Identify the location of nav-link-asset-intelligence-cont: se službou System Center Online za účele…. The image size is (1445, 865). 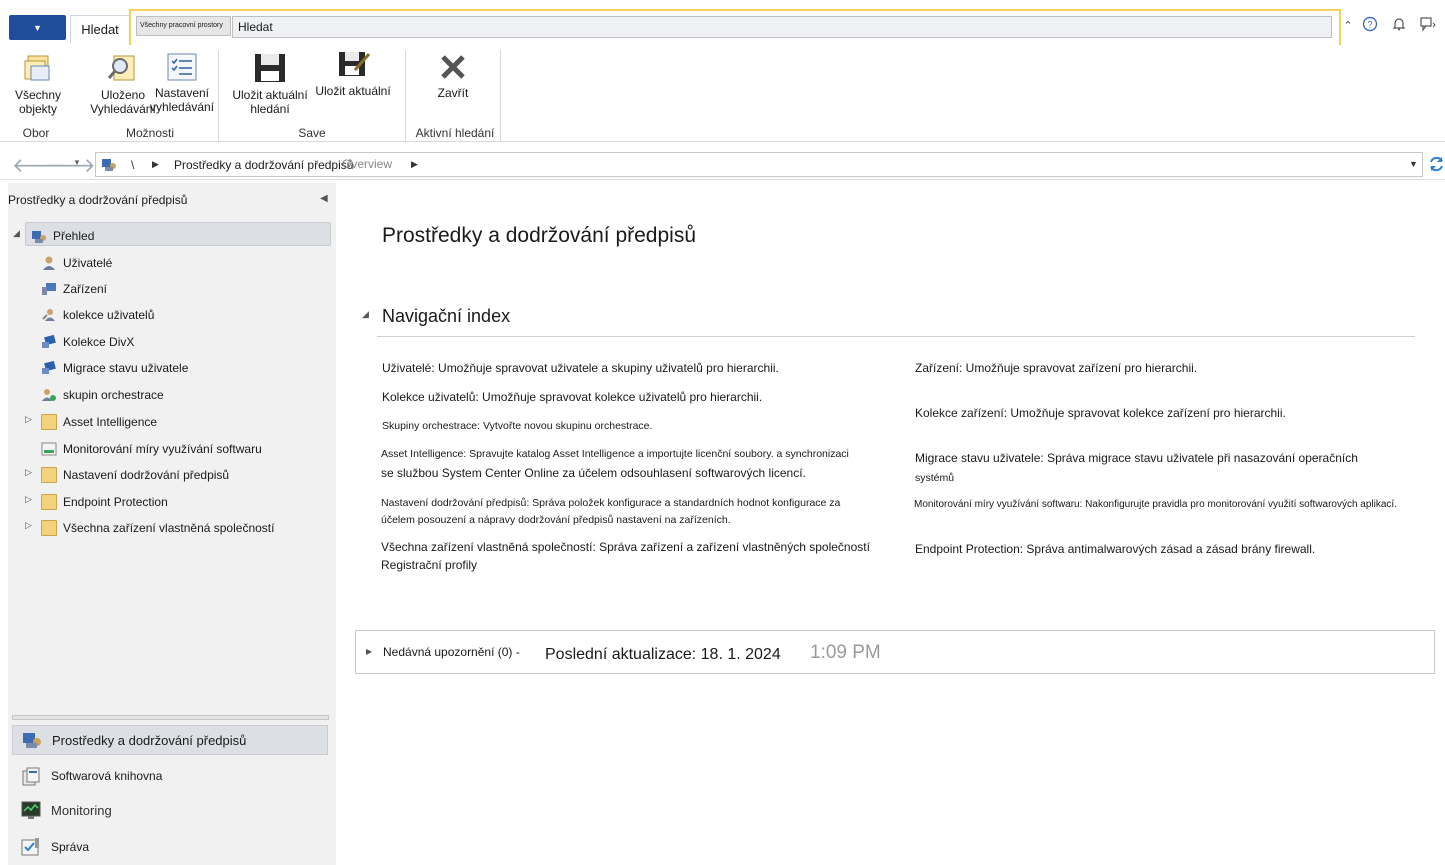
(593, 473).